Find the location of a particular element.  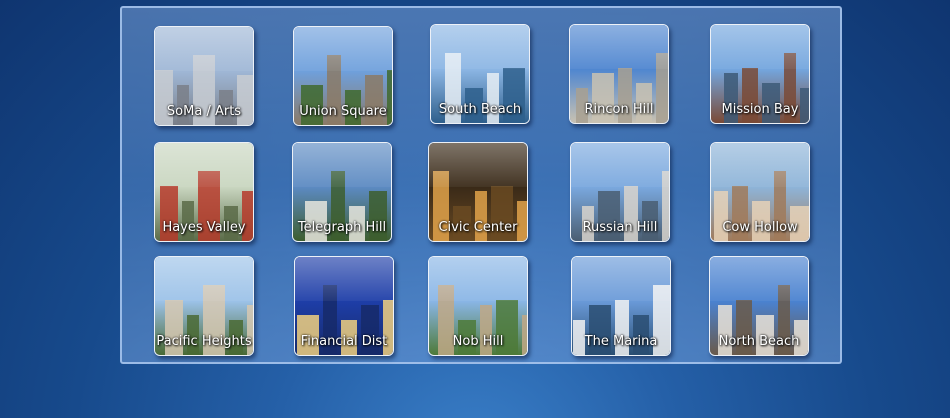

tile-civic-center: Civic Center is located at coordinates (478, 192).